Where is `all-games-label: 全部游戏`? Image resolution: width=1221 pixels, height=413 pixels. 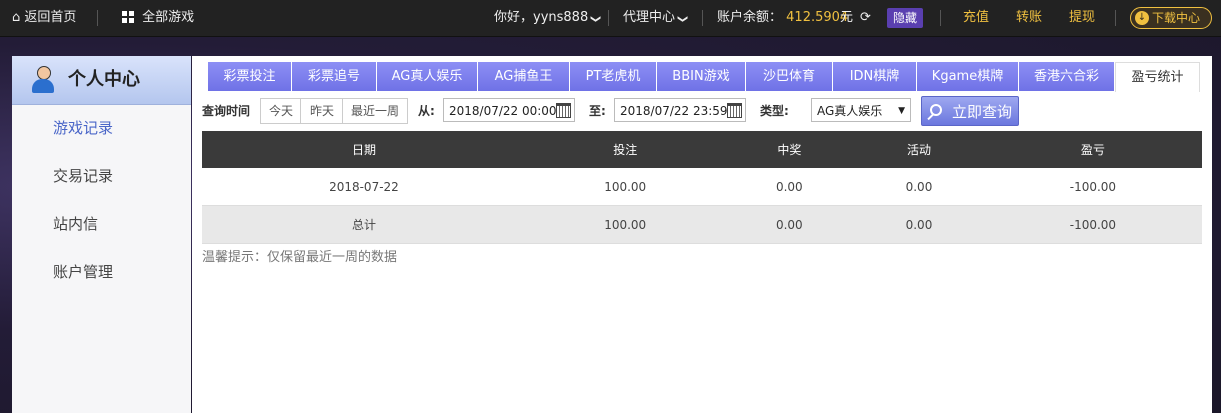
all-games-label: 全部游戏 is located at coordinates (168, 17).